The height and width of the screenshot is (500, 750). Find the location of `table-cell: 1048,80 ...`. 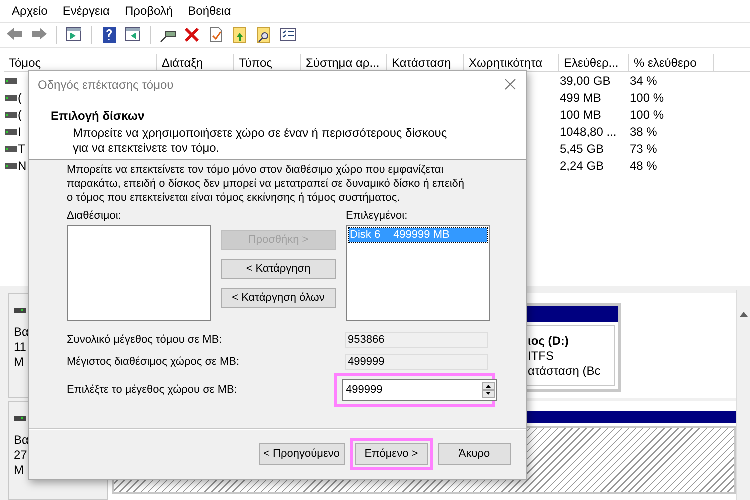

table-cell: 1048,80 ... is located at coordinates (588, 131).